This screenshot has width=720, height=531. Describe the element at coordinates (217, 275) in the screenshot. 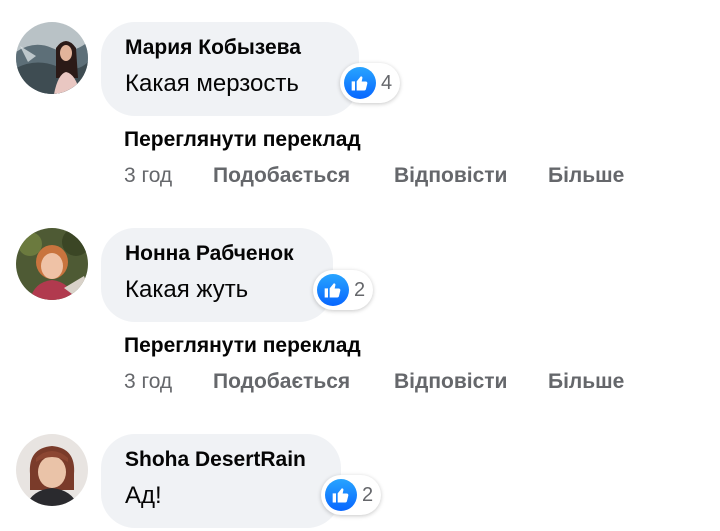

I see `comment-bubble: Нонна Рабченок Какая жуть` at that location.